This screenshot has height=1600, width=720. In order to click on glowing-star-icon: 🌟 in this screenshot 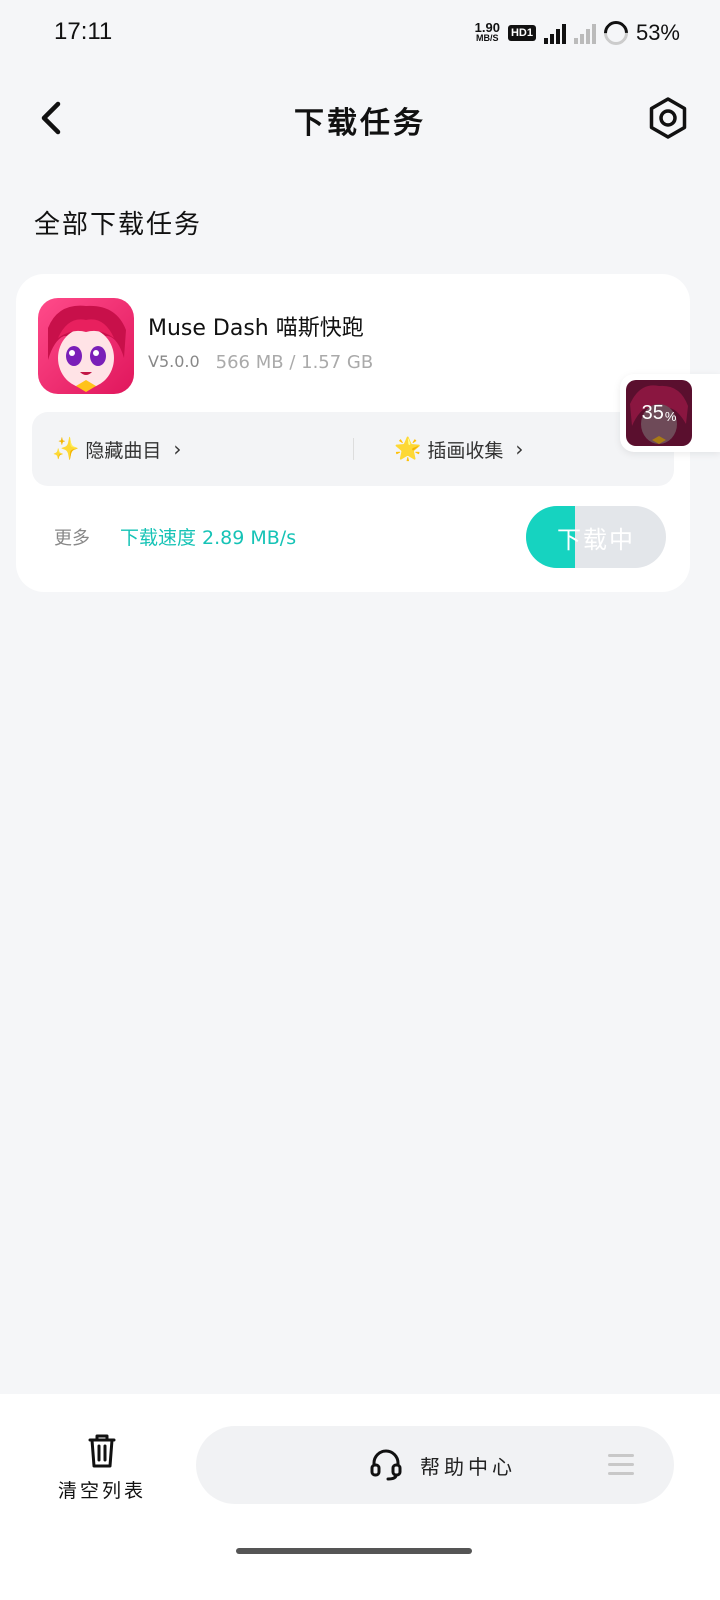, I will do `click(408, 449)`.